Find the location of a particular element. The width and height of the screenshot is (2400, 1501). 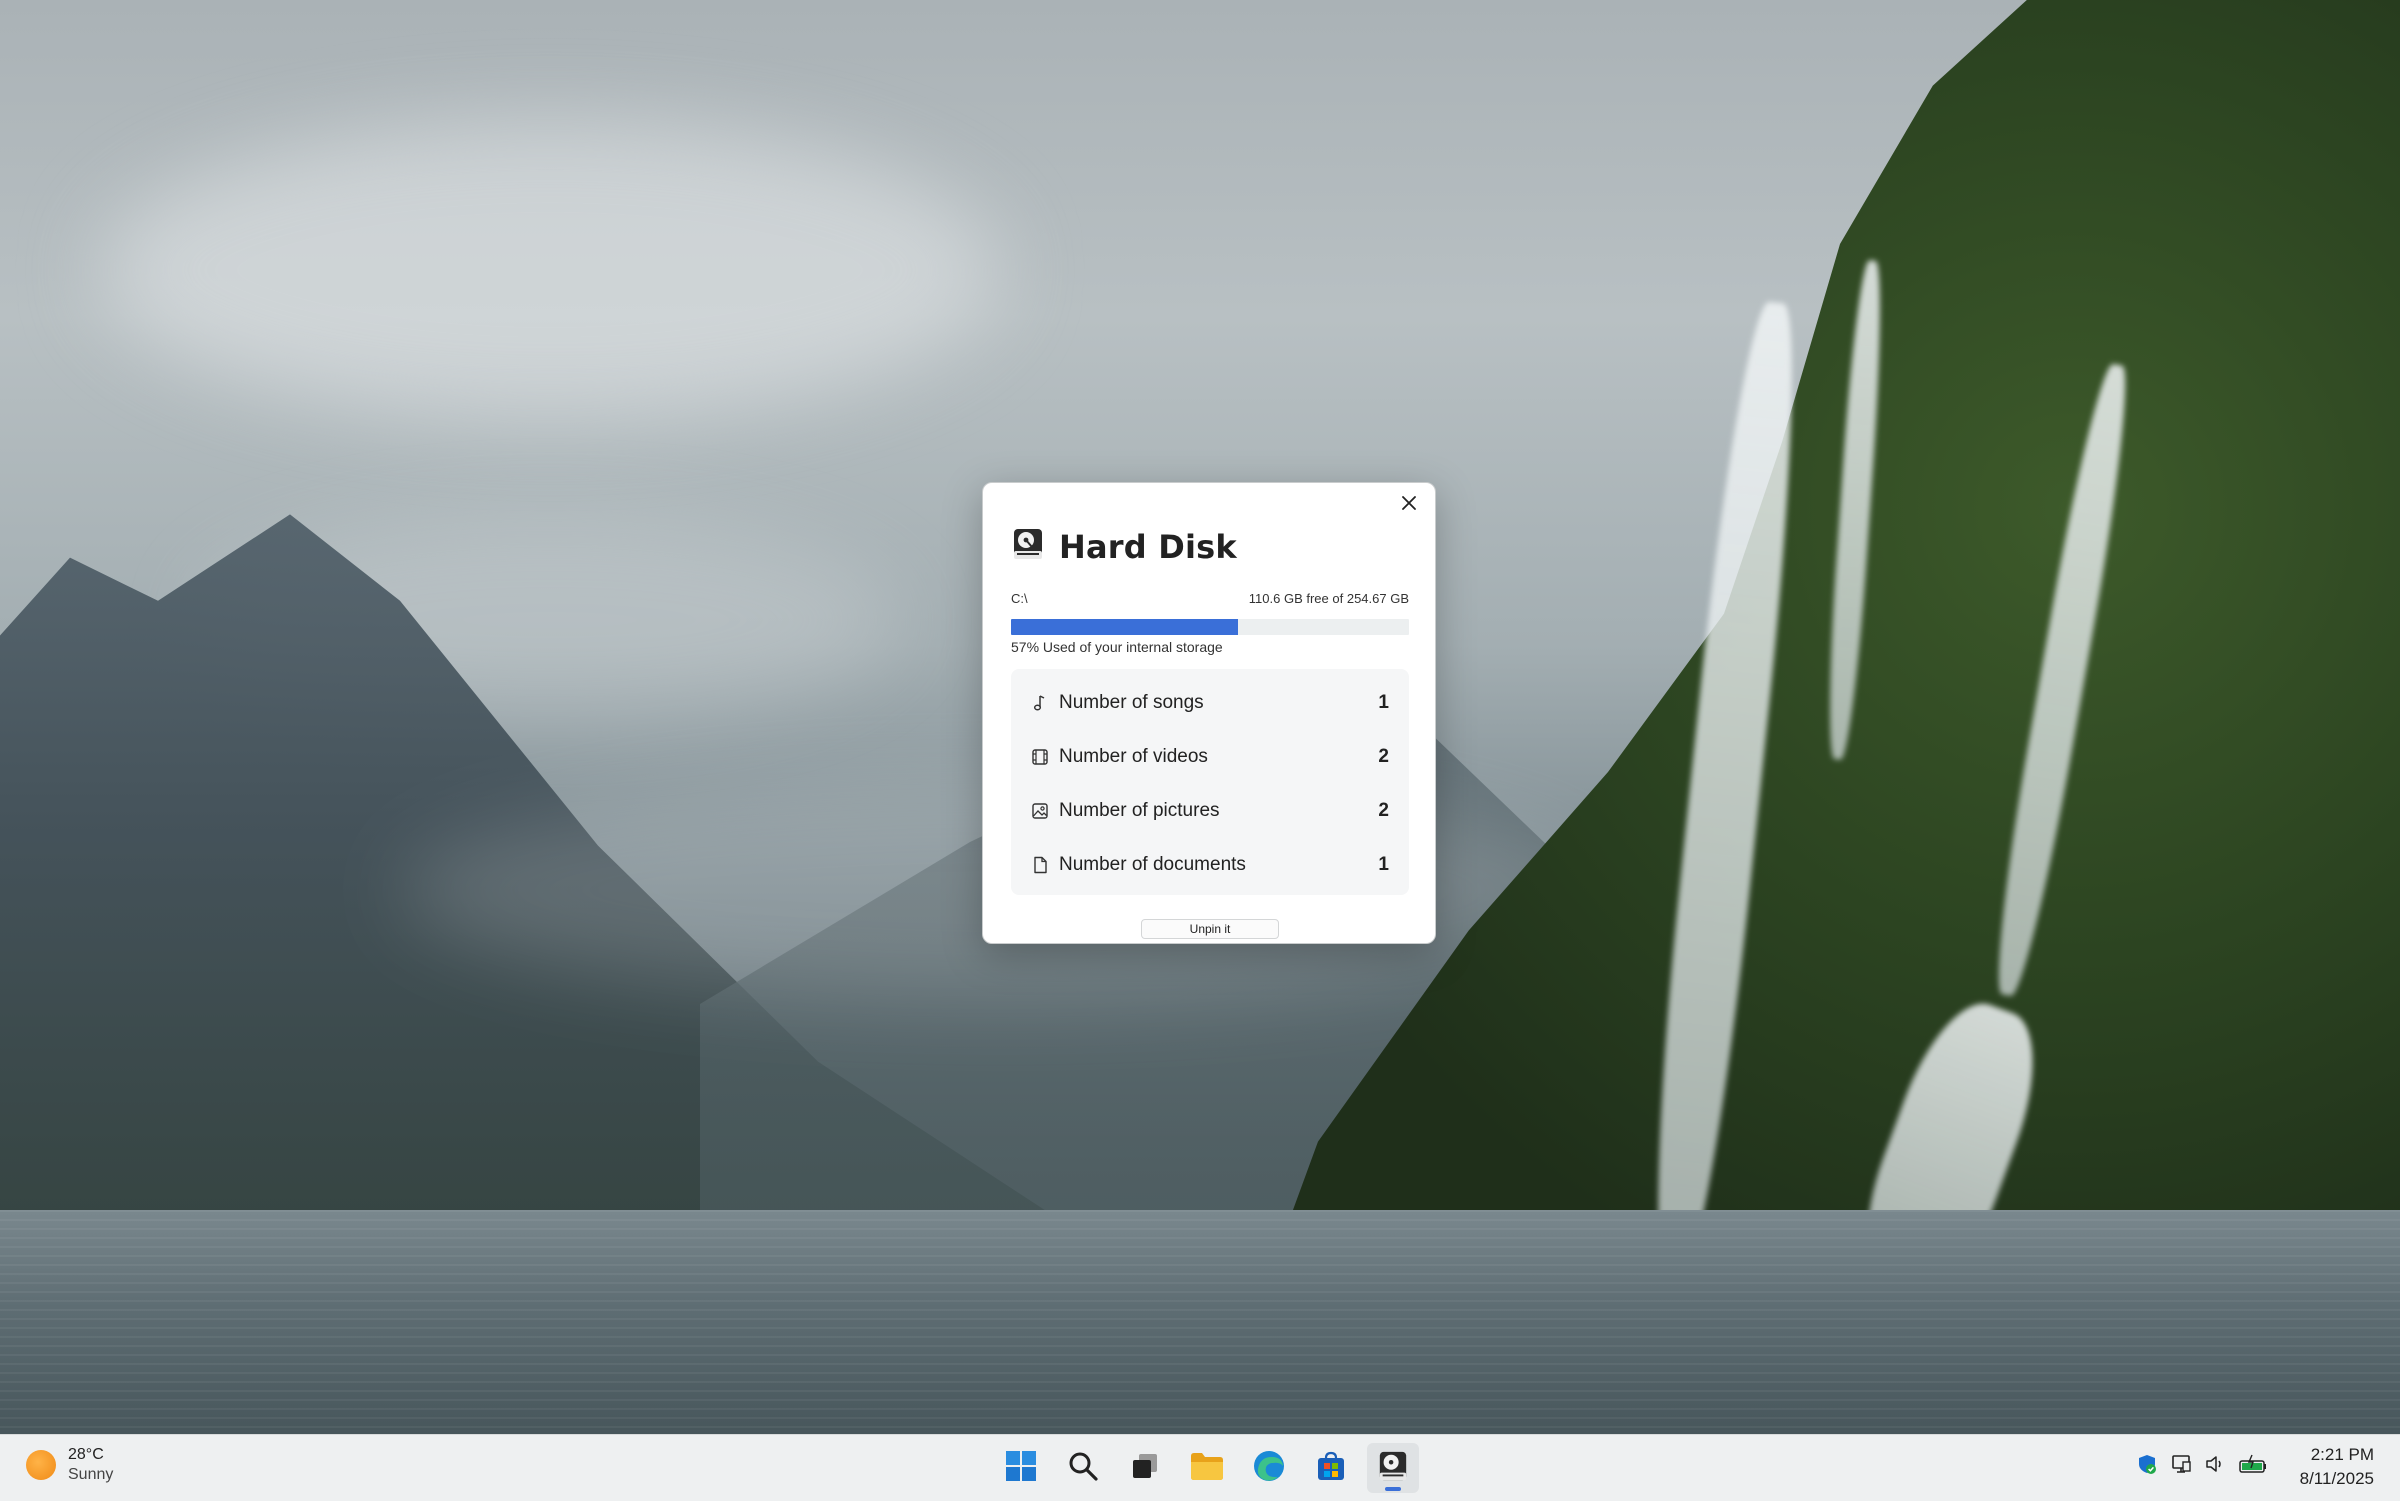

clock: 2:21 PM 8/11/2025 is located at coordinates (2337, 1467).